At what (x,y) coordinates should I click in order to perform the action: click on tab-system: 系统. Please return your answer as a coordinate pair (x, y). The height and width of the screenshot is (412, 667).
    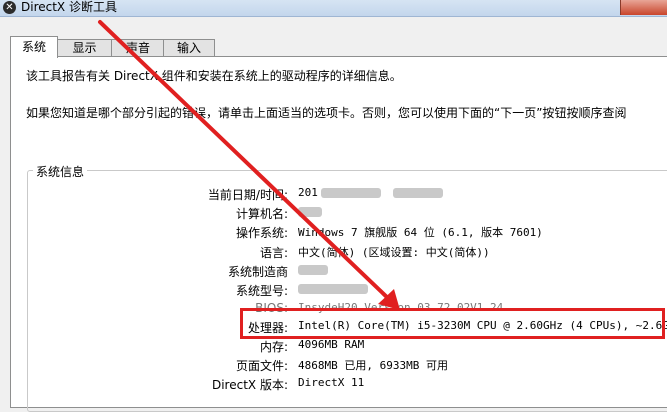
    Looking at the image, I should click on (34, 47).